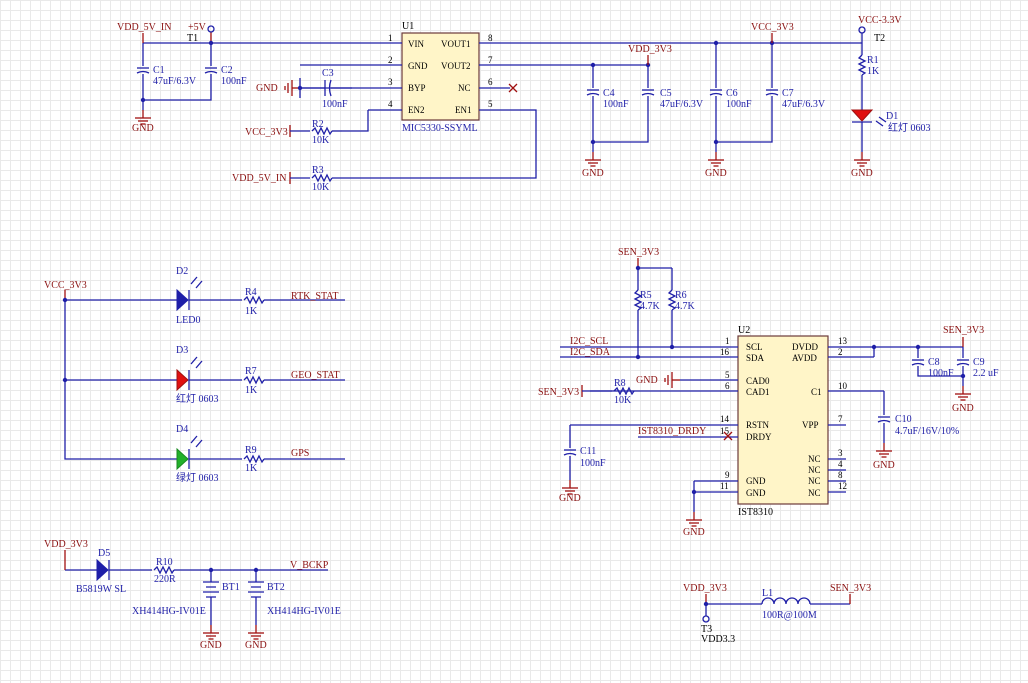 Image resolution: width=1028 pixels, height=683 pixels. Describe the element at coordinates (754, 347) in the screenshot. I see `u2-pin-name: SCL` at that location.